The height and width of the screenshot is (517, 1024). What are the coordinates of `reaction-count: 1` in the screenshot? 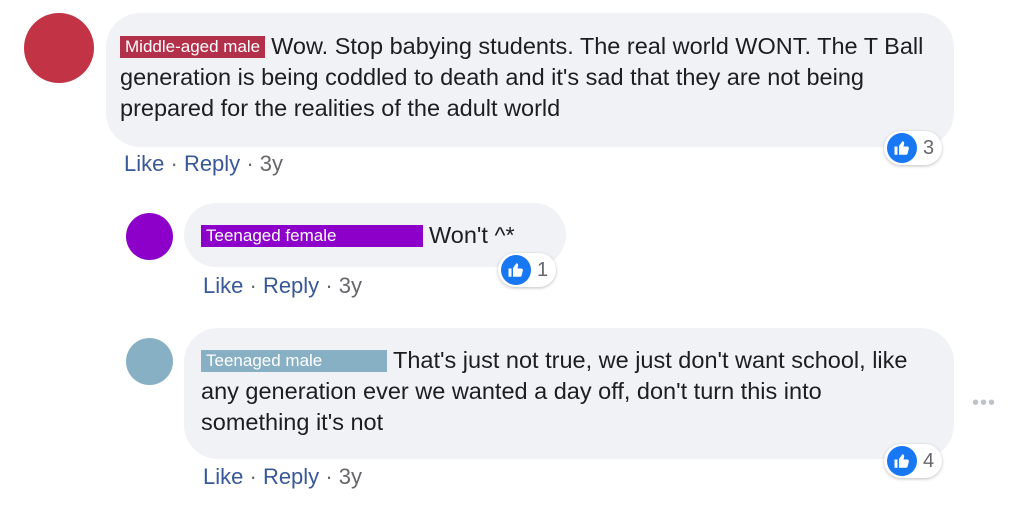 It's located at (527, 270).